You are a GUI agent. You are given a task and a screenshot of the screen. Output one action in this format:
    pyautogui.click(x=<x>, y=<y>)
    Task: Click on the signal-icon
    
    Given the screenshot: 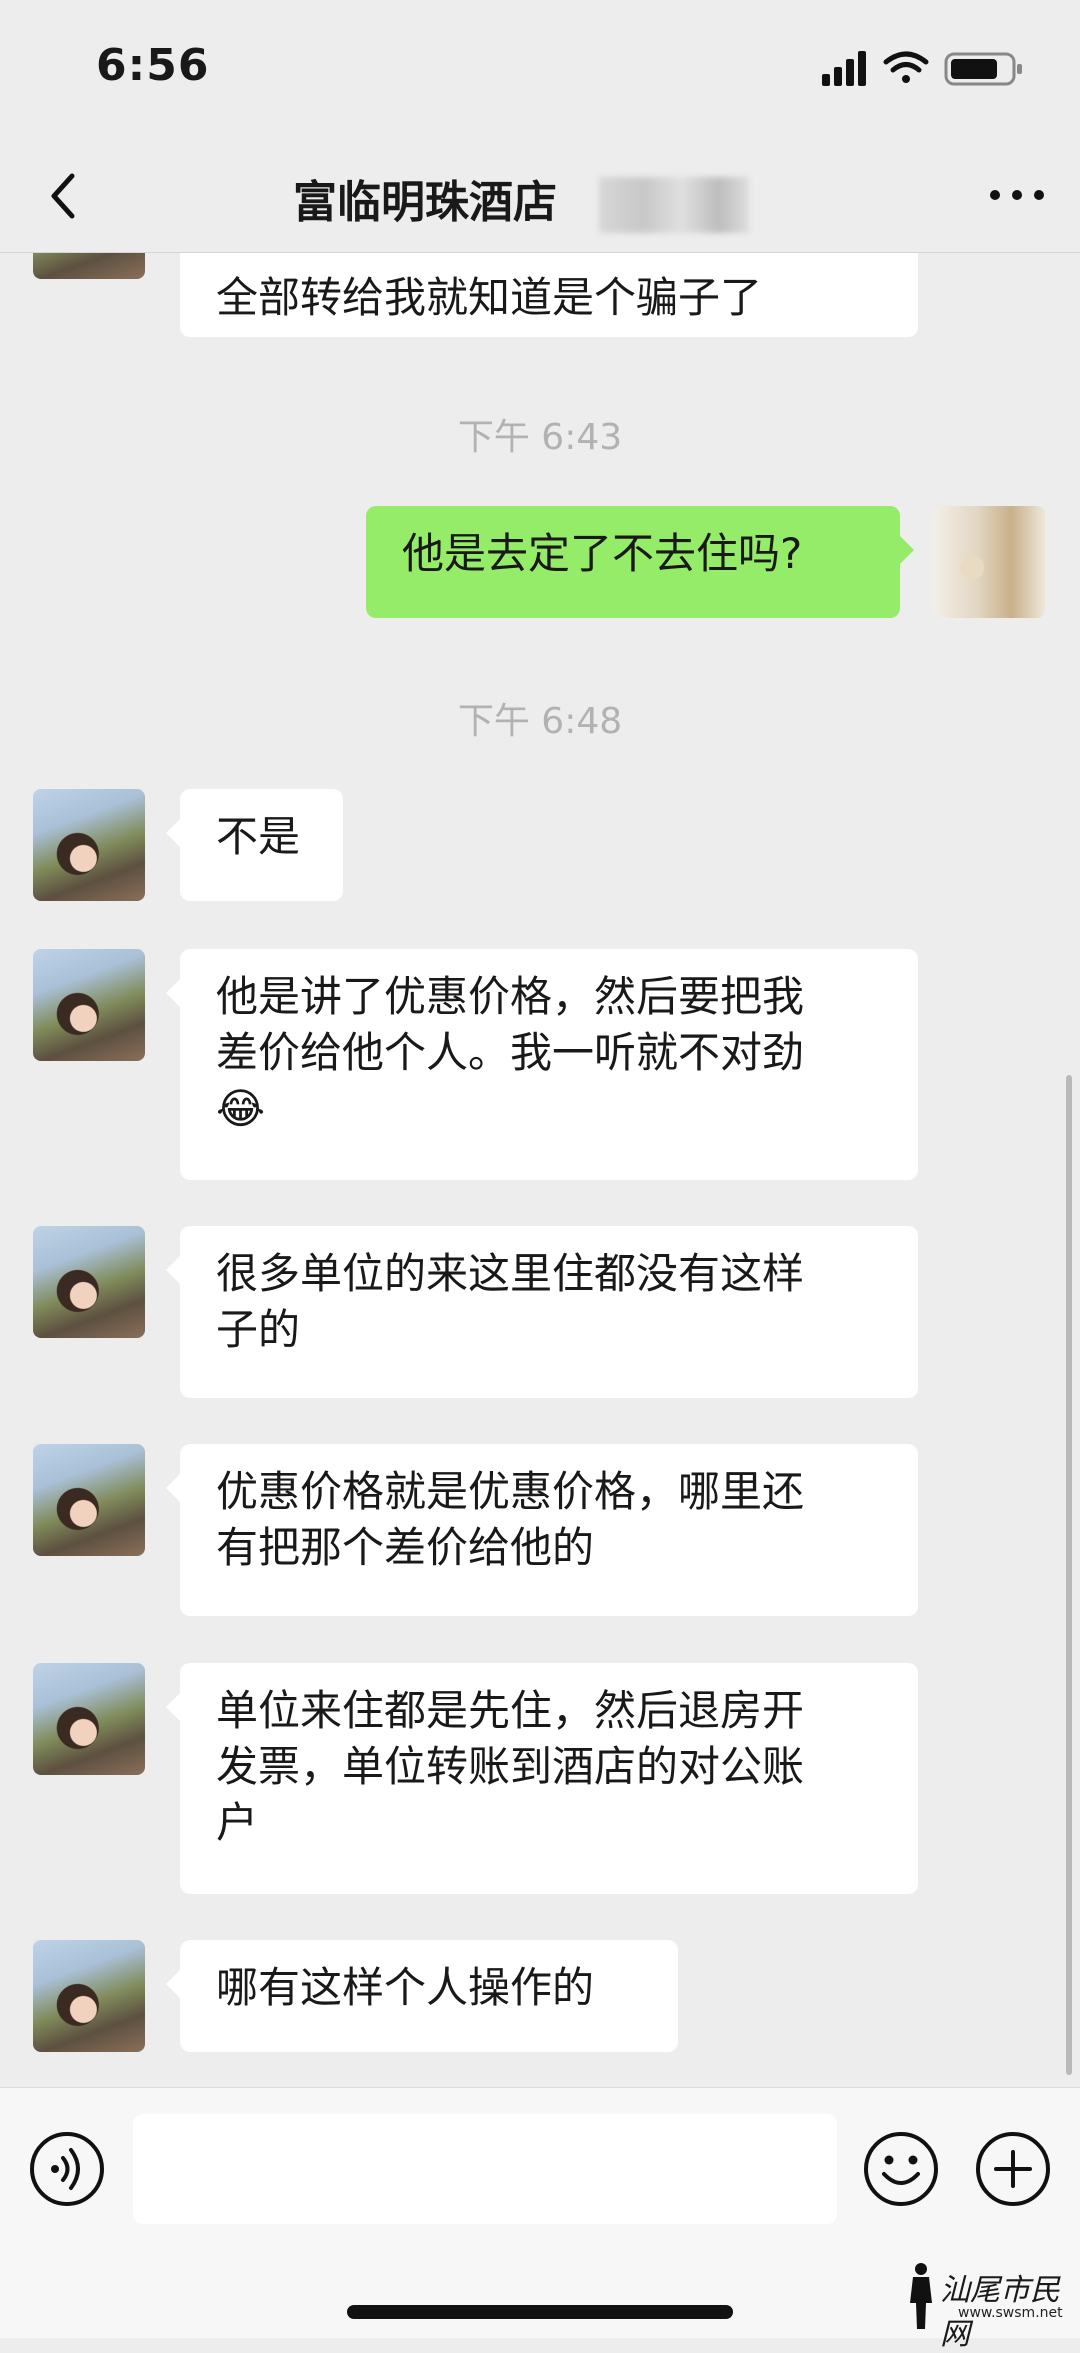 What is the action you would take?
    pyautogui.click(x=844, y=68)
    